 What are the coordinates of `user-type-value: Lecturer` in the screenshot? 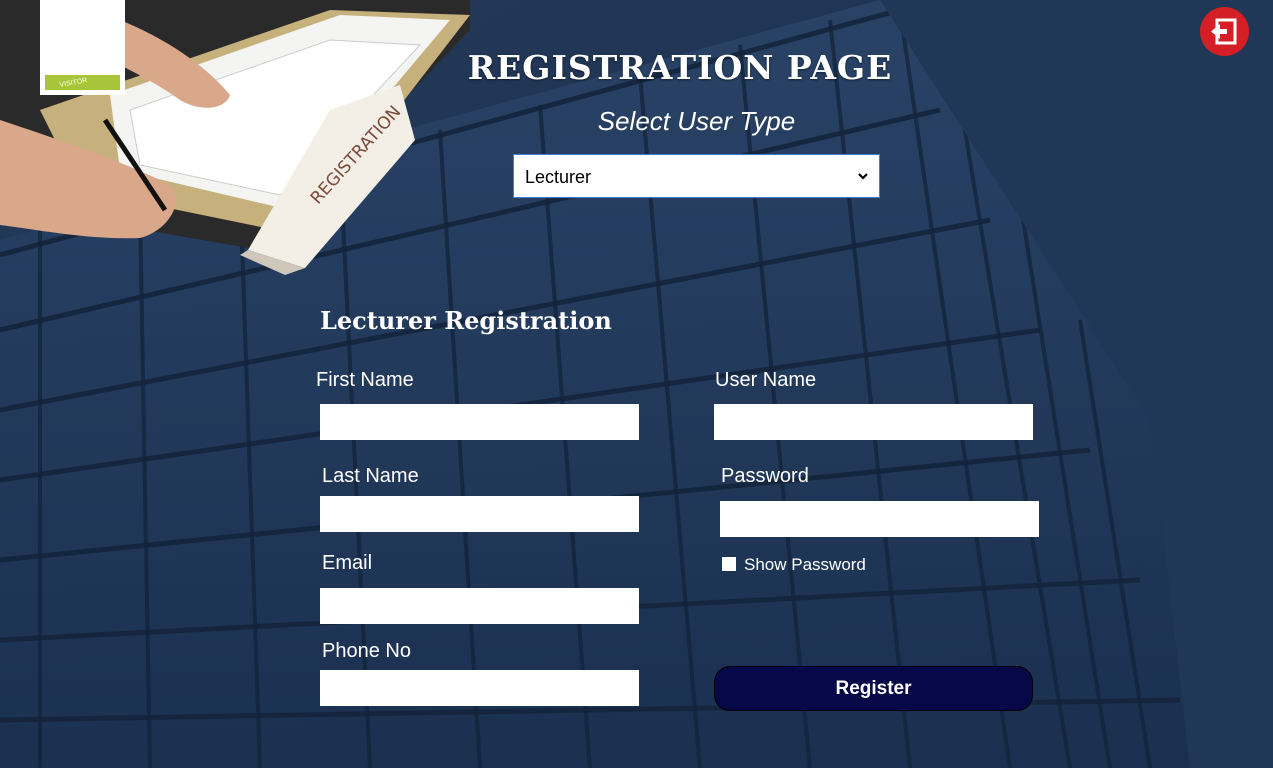 It's located at (558, 177).